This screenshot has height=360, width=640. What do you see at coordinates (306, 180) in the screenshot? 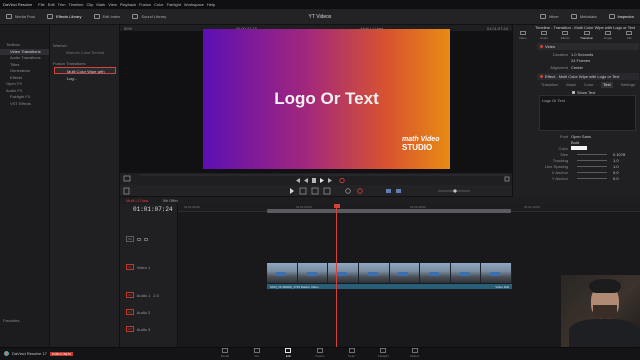
I see `reverse-play-icon` at bounding box center [306, 180].